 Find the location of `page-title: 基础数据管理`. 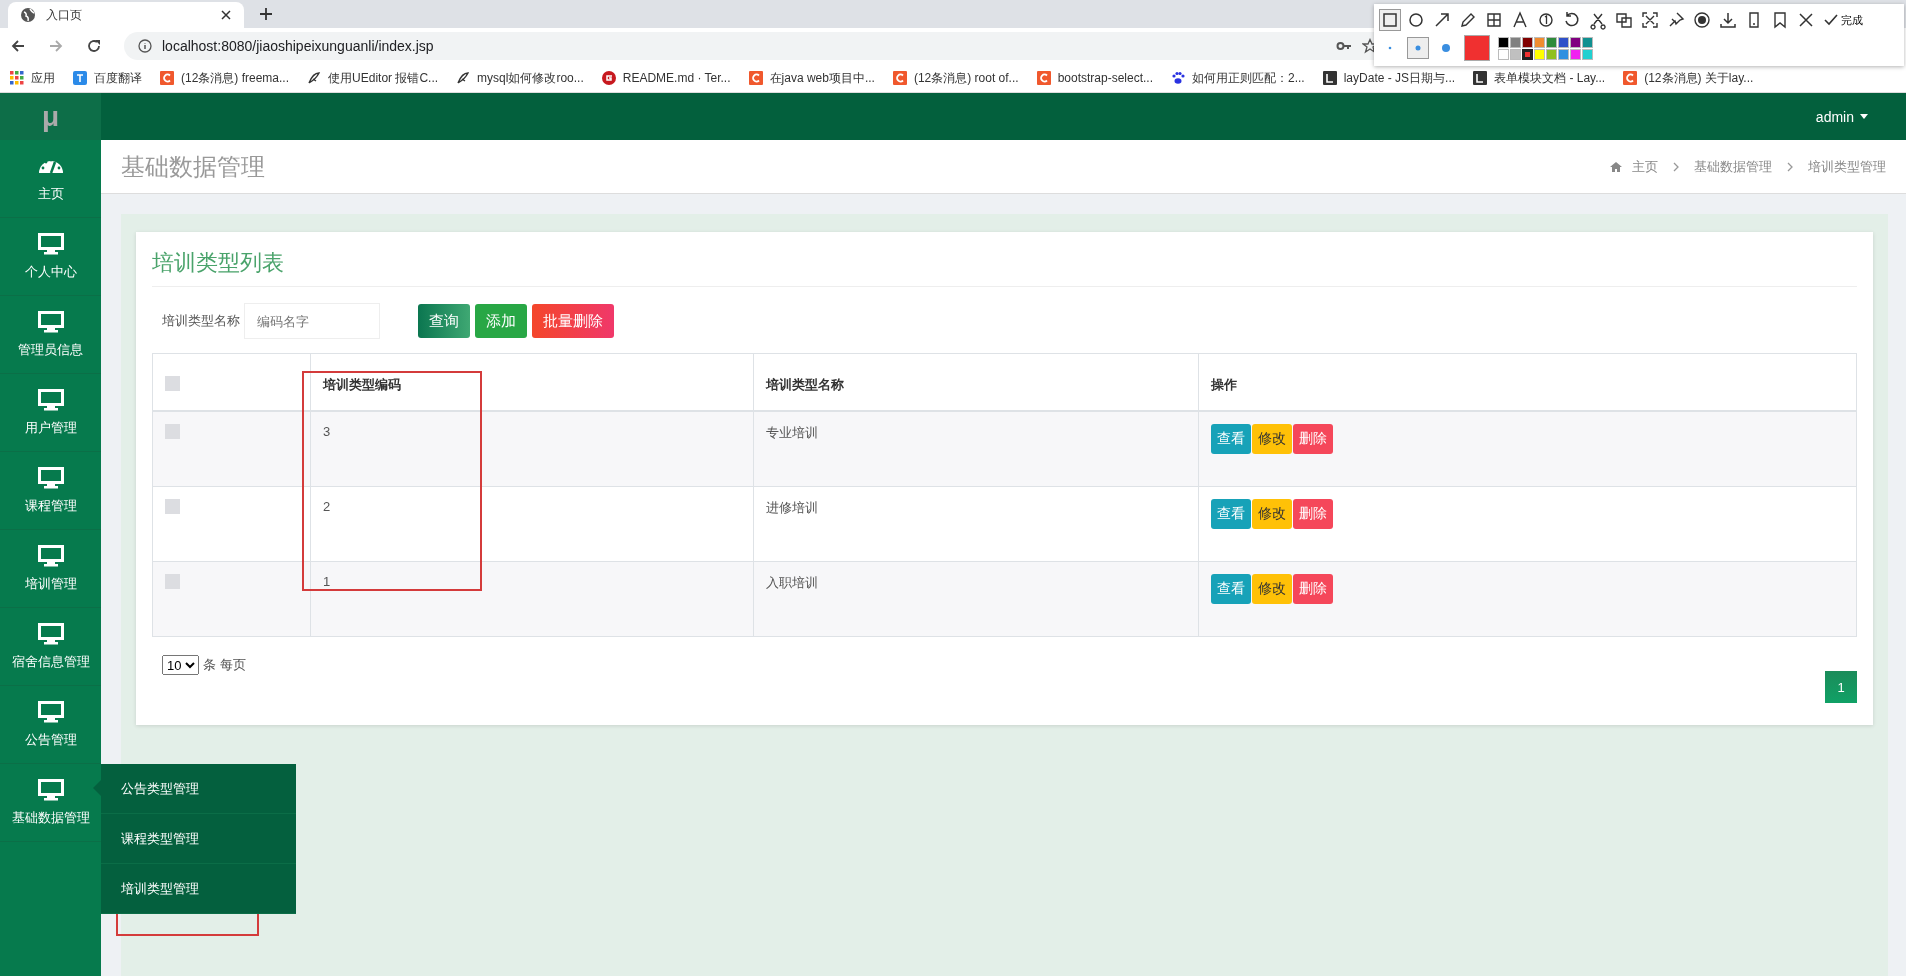

page-title: 基础数据管理 is located at coordinates (193, 166).